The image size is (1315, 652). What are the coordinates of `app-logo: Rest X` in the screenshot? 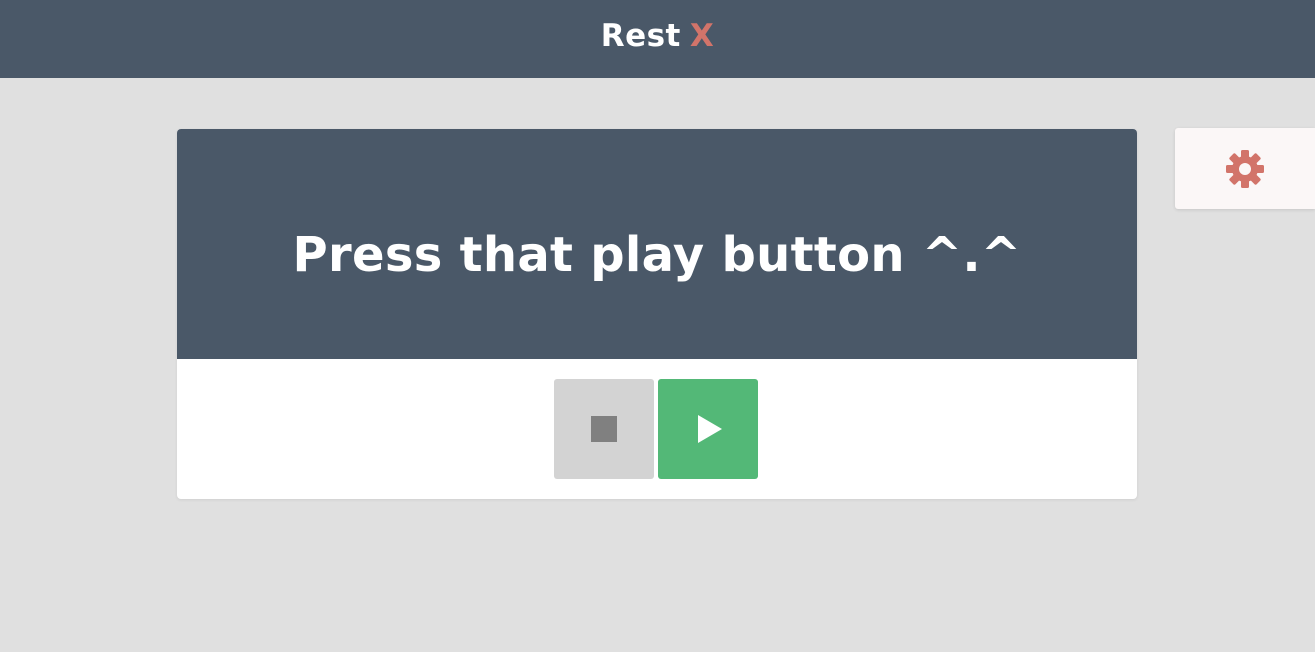 It's located at (658, 36).